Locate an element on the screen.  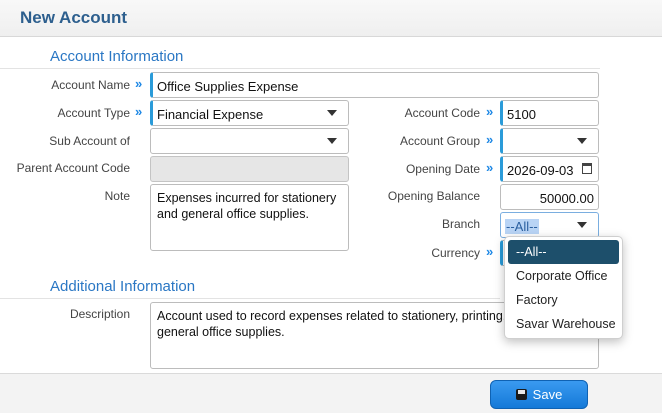
dropdown-option-factory: Factory is located at coordinates (563, 300).